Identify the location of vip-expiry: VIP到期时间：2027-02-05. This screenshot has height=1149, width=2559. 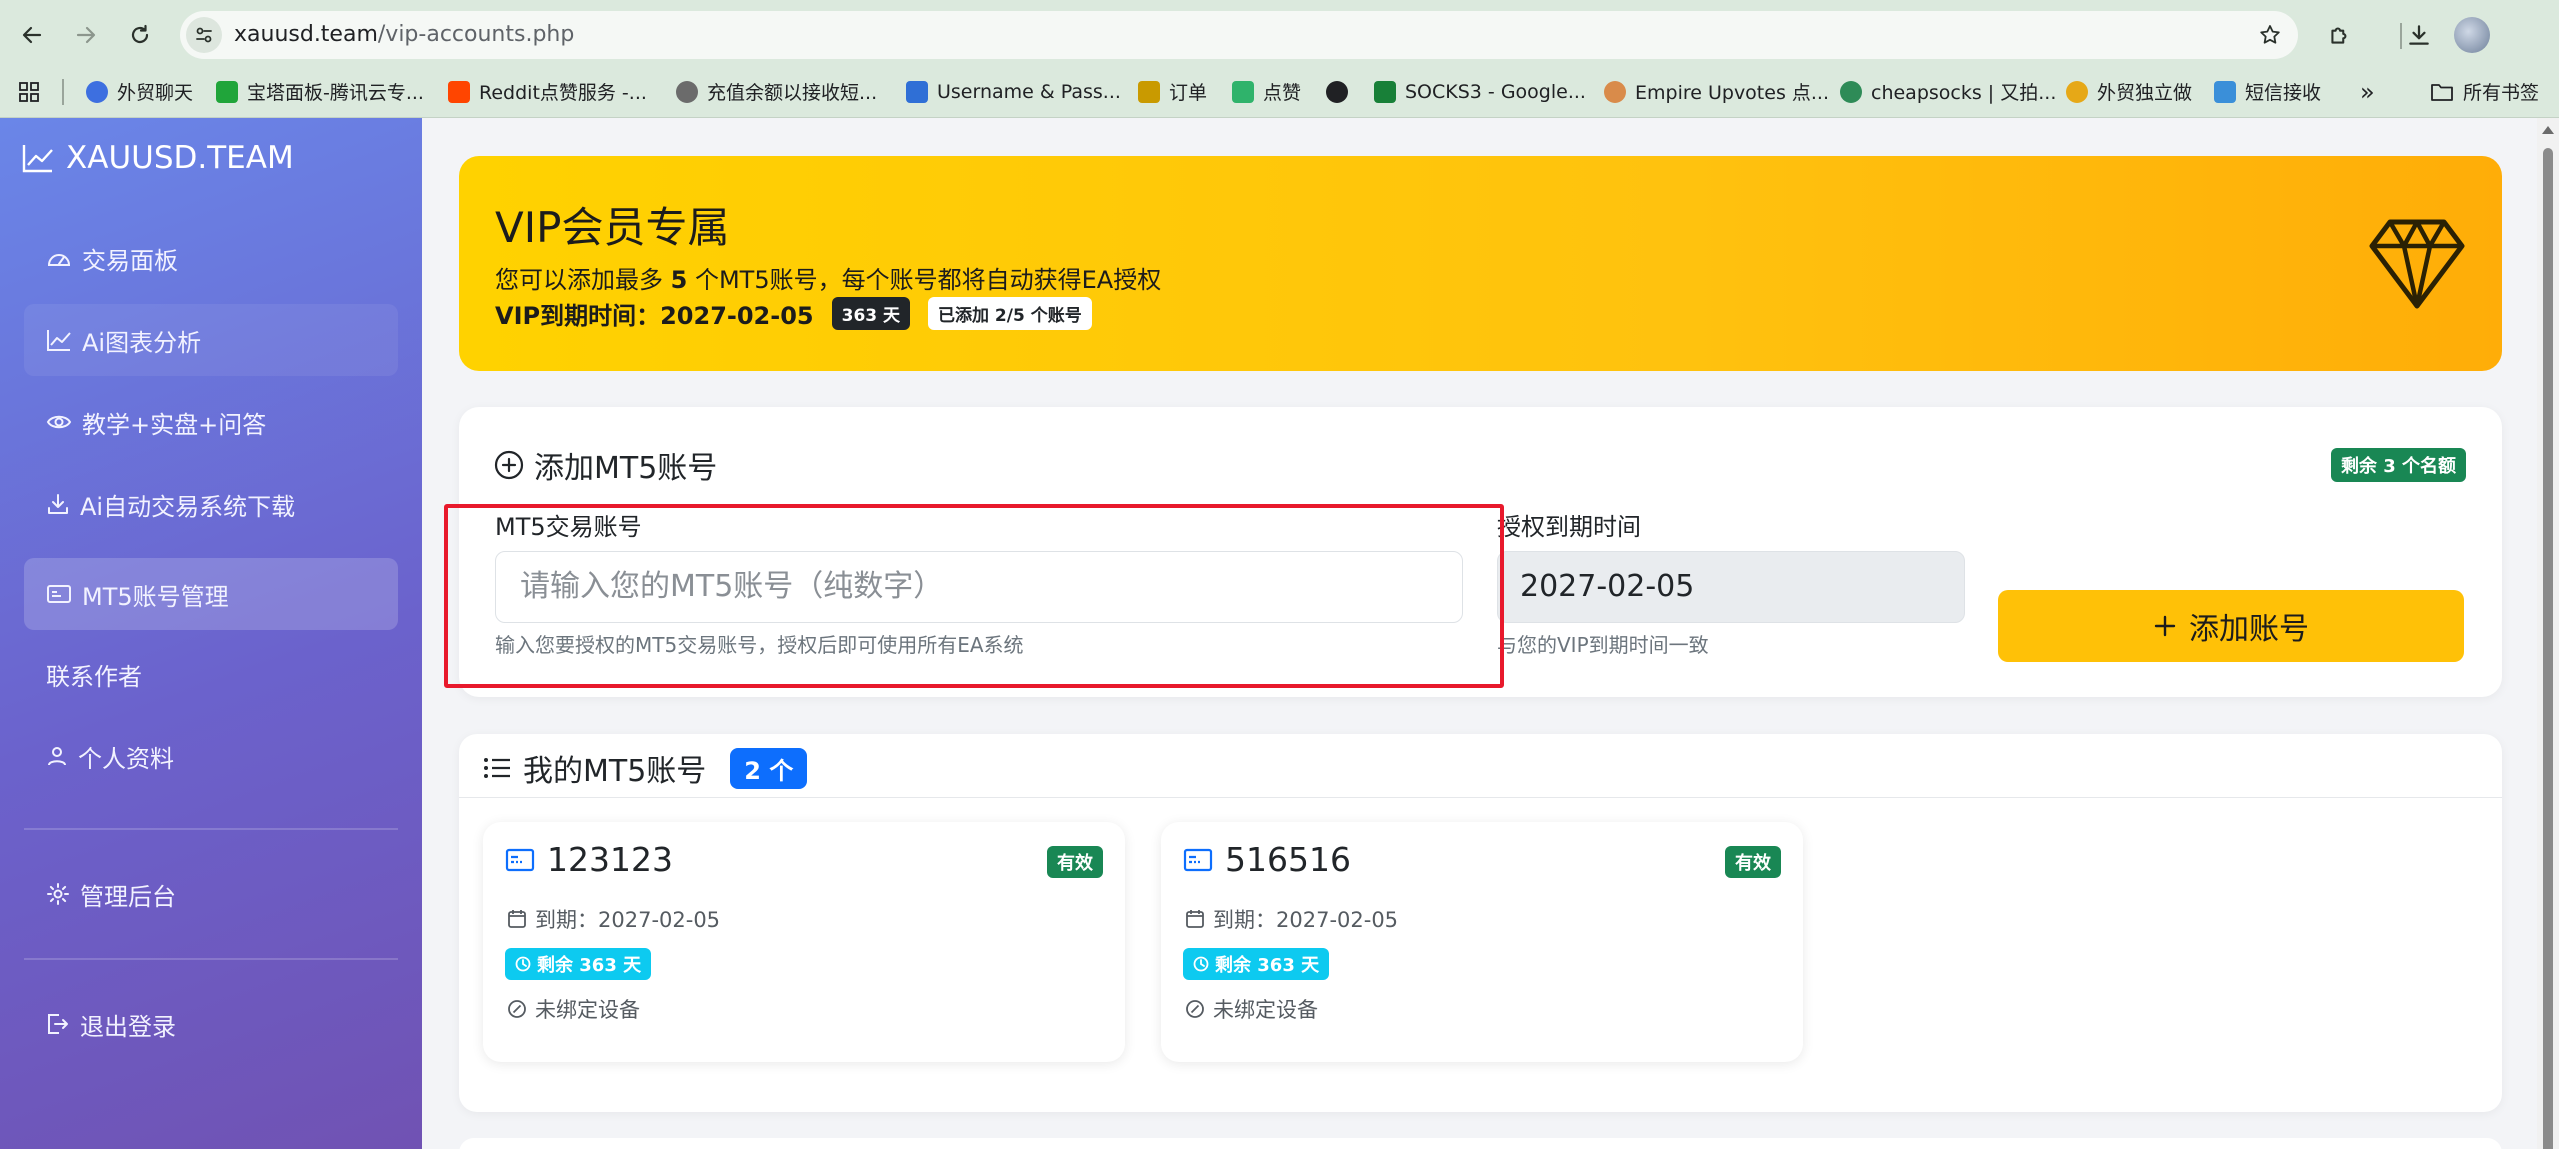
(654, 316).